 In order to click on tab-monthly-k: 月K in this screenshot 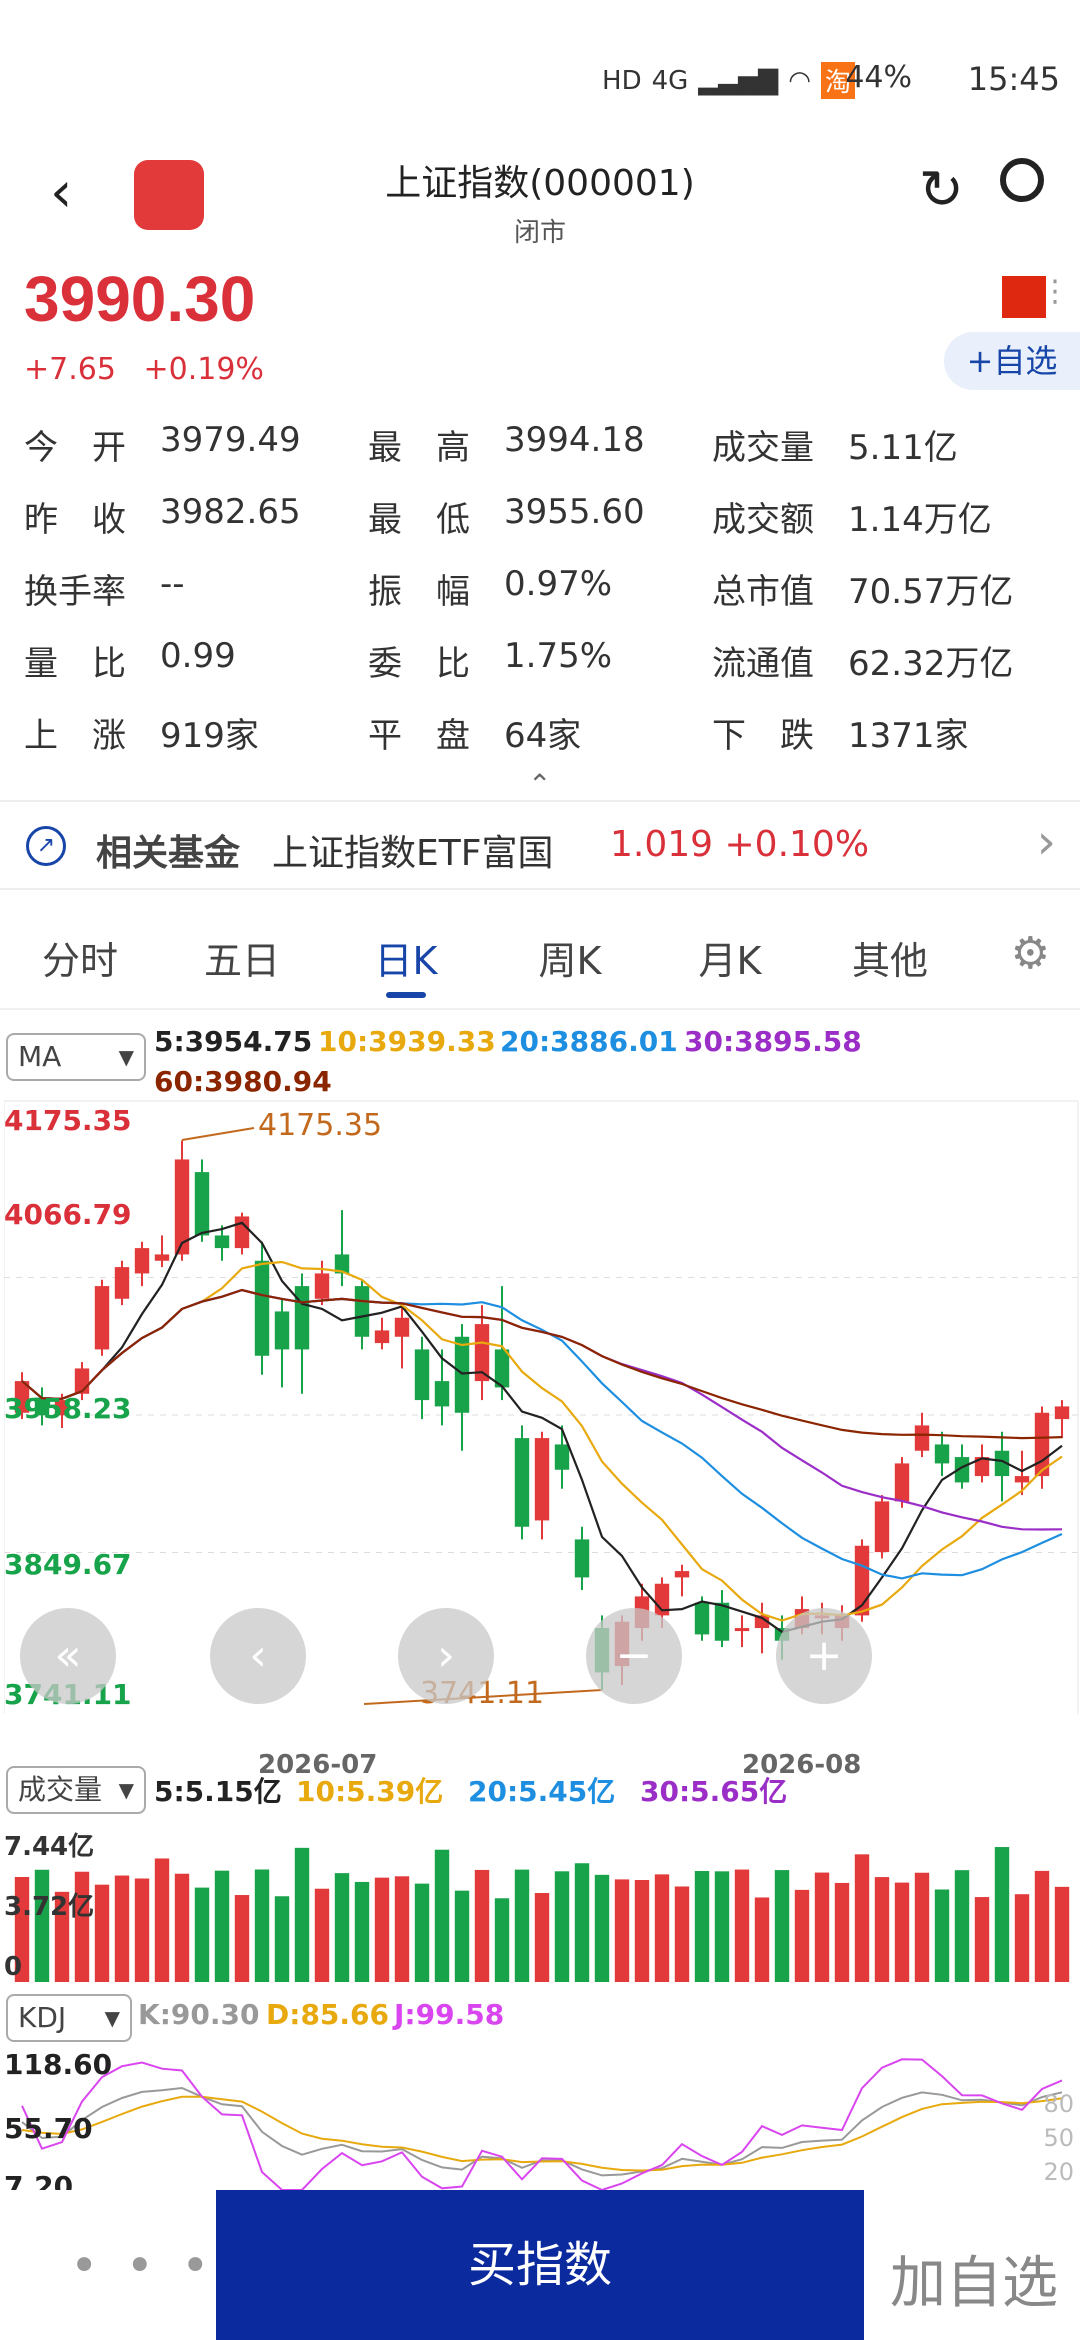, I will do `click(730, 957)`.